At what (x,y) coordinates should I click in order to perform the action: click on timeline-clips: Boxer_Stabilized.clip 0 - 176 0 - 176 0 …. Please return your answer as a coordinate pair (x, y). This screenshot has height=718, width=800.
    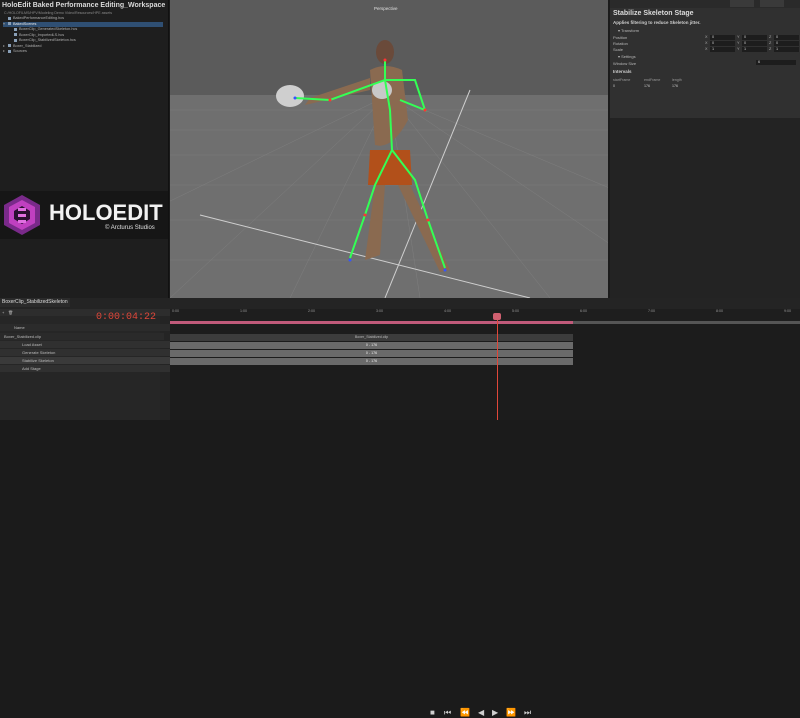
    Looking at the image, I should click on (485, 370).